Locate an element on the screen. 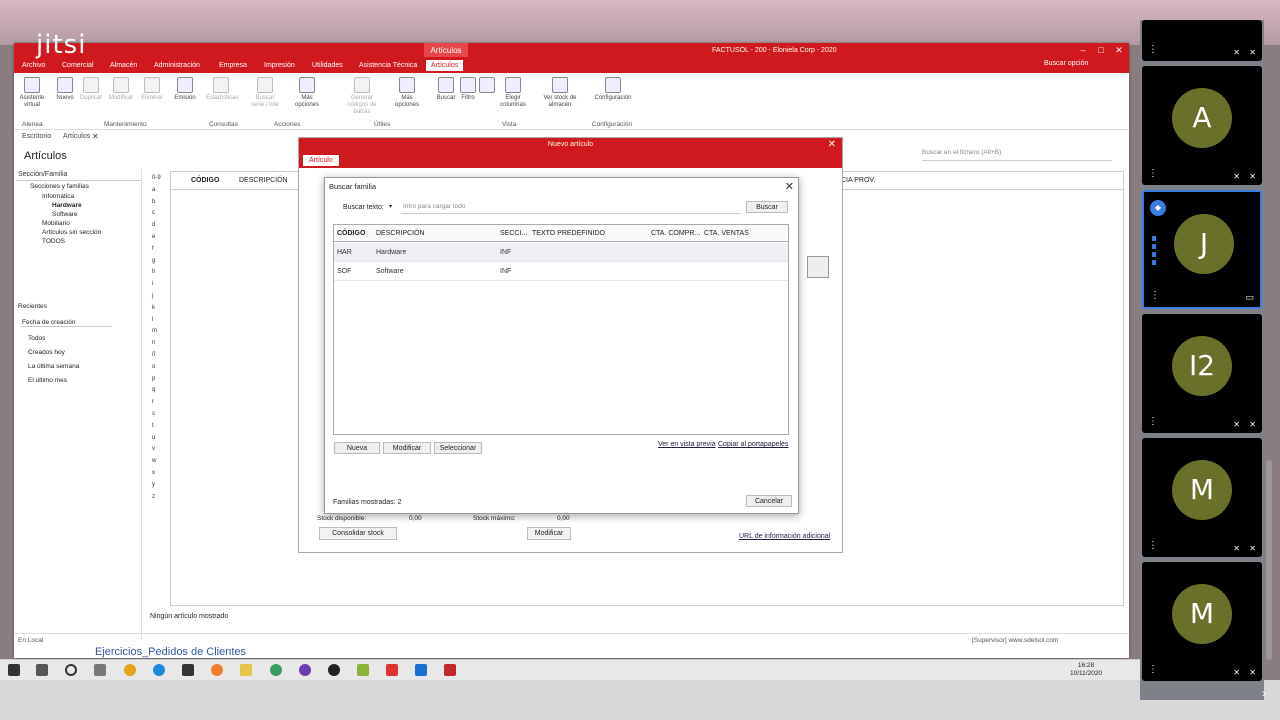 The image size is (1280, 720). config-button: Configuración is located at coordinates (613, 89).